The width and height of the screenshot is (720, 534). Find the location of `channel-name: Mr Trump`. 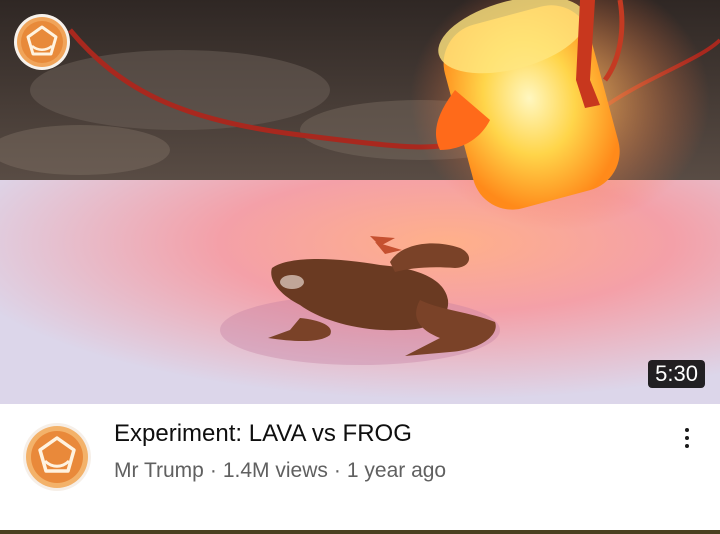

channel-name: Mr Trump is located at coordinates (159, 470).